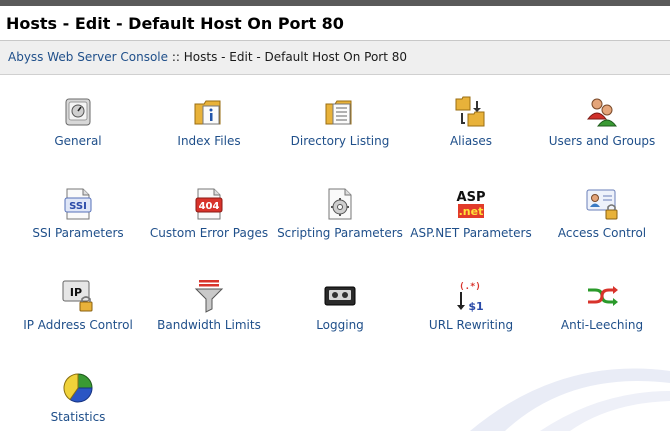 This screenshot has width=670, height=431. I want to click on access-control-item: Access Control, so click(602, 214).